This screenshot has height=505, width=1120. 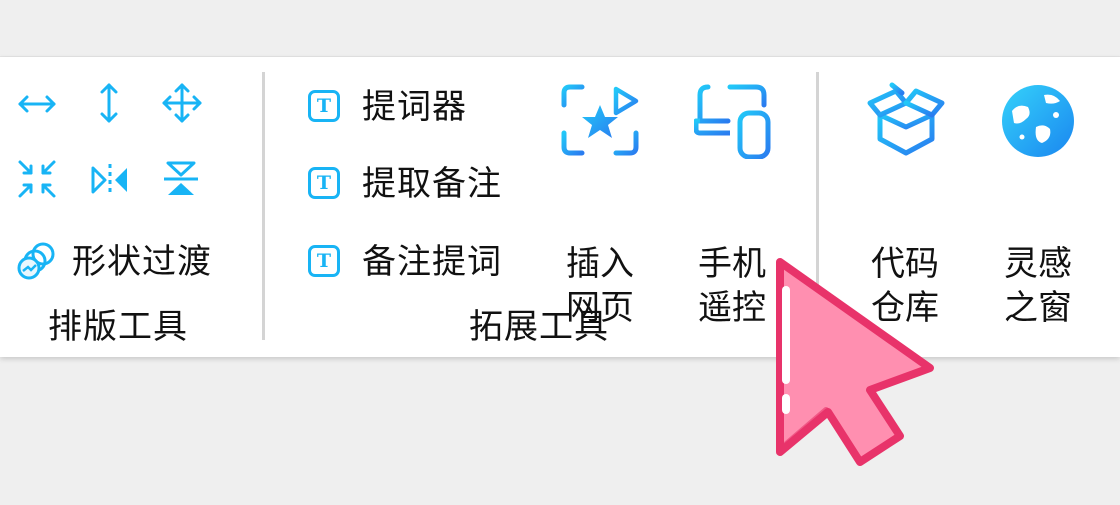 I want to click on shape-transition-icon, so click(x=37, y=261).